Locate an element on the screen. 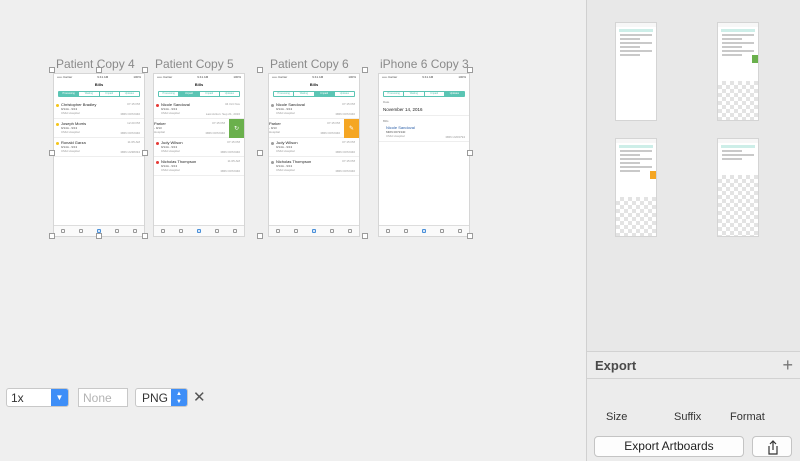  segmented-control: Processing Waiting Unpaid Updates is located at coordinates (314, 94).